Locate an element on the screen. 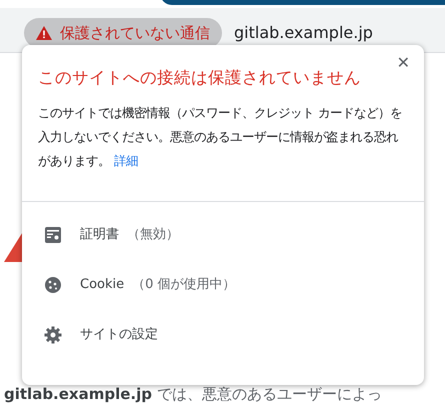 The height and width of the screenshot is (405, 445). menu-item: 証明書 （無効） is located at coordinates (223, 235).